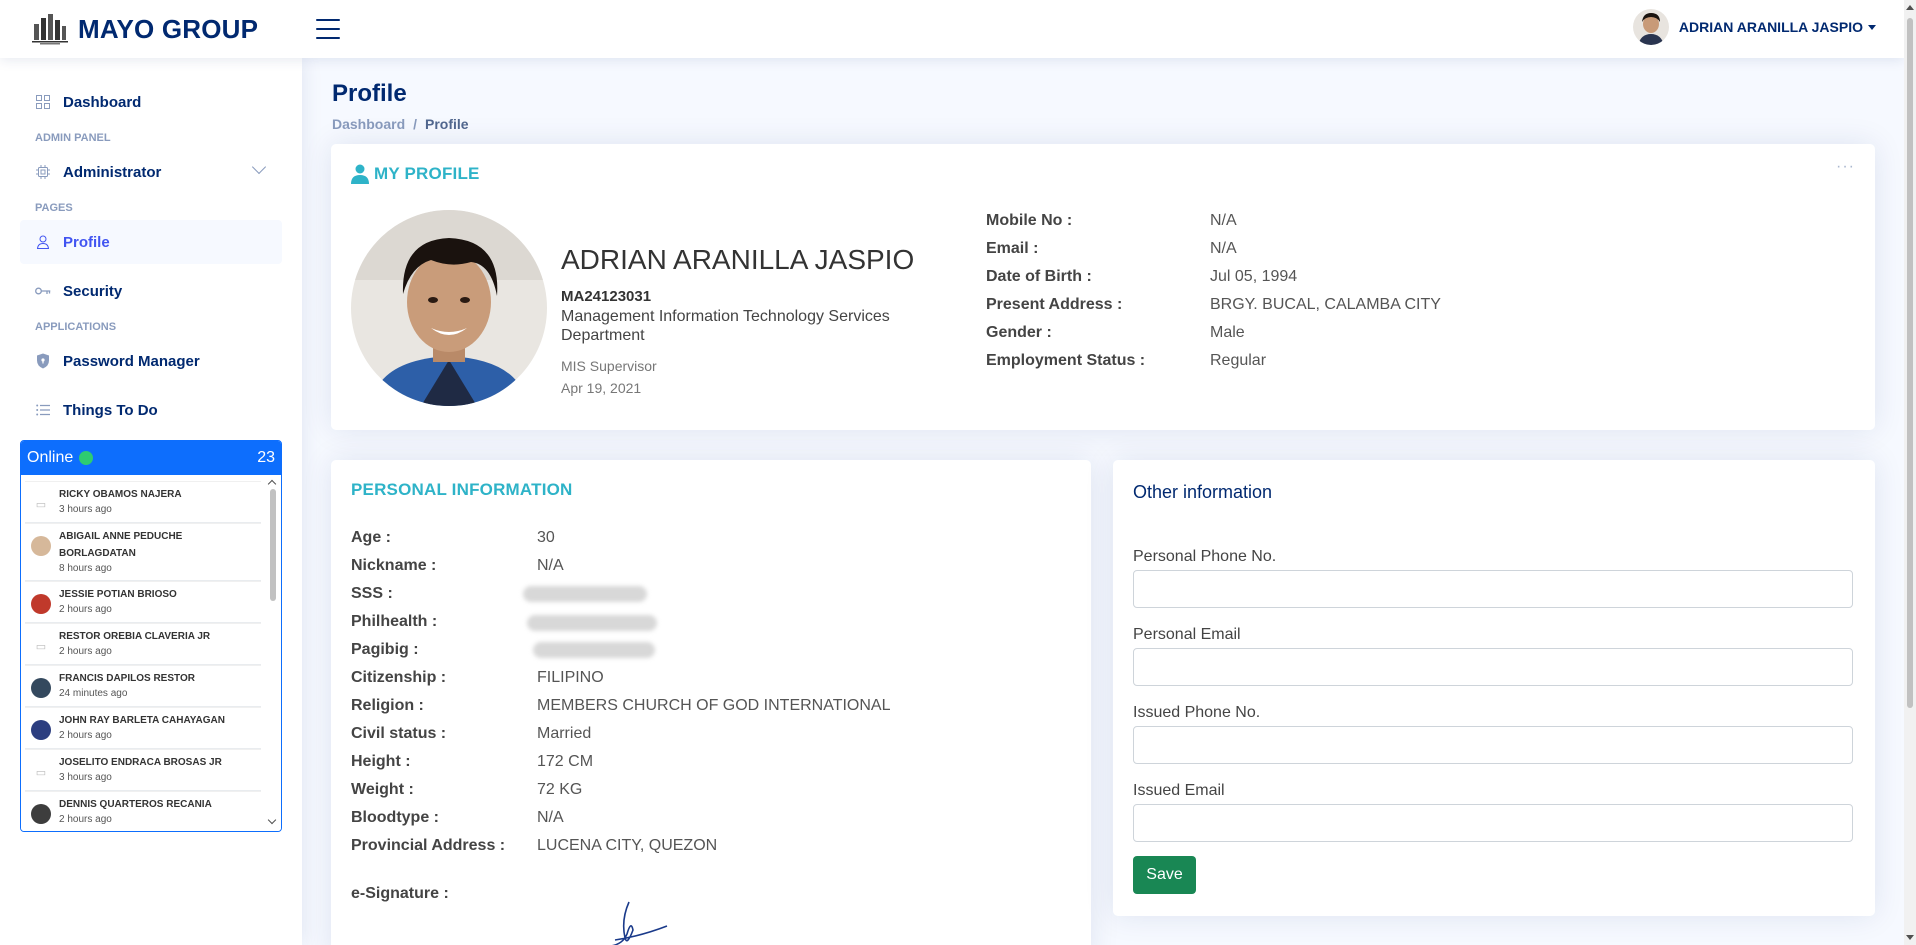 The height and width of the screenshot is (945, 1916). Describe the element at coordinates (135, 636) in the screenshot. I see `online-user-name: RESTOR OREBIA CLAVERIA JR` at that location.